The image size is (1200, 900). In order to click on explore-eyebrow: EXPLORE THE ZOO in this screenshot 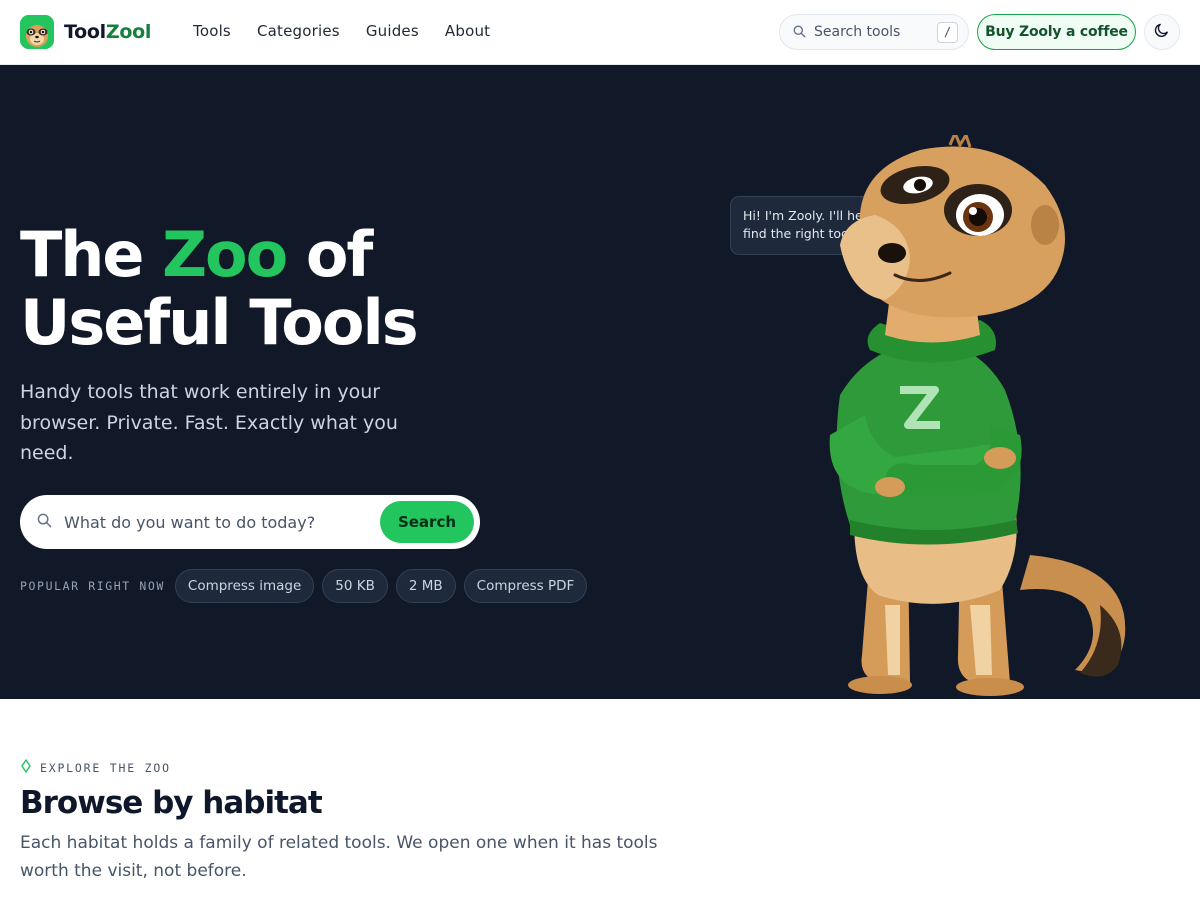, I will do `click(95, 767)`.